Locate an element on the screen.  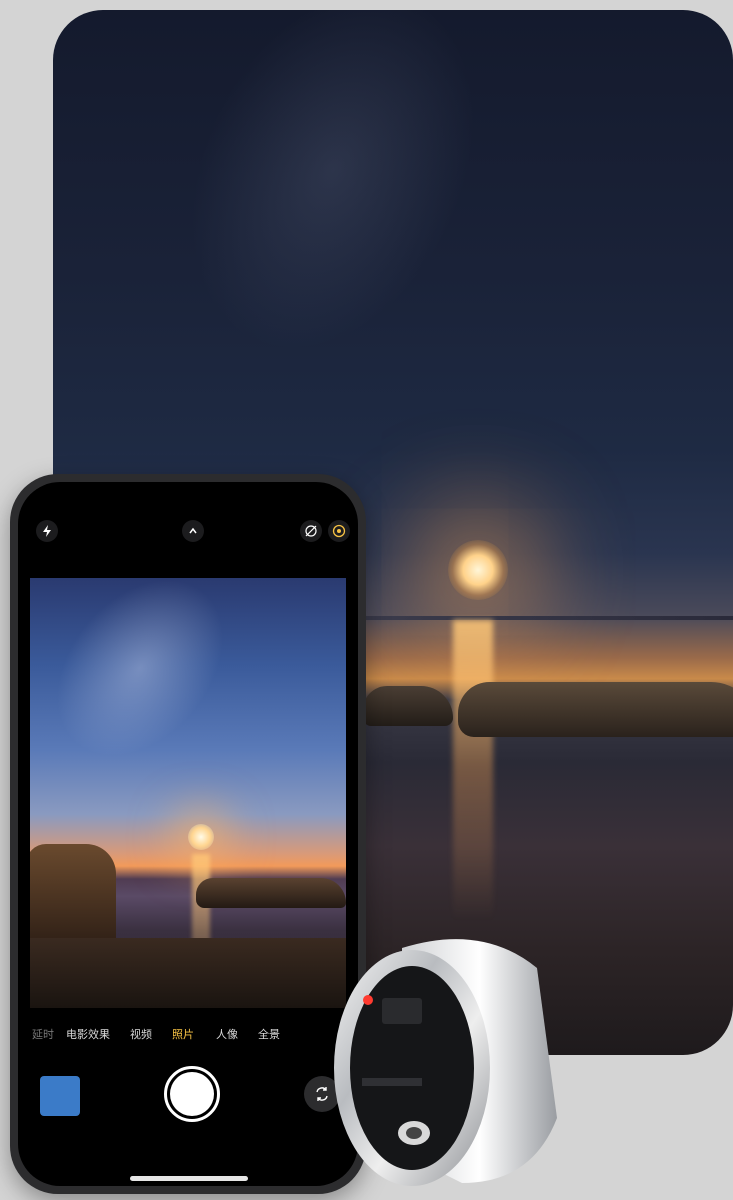
night-mode-icon is located at coordinates (339, 531).